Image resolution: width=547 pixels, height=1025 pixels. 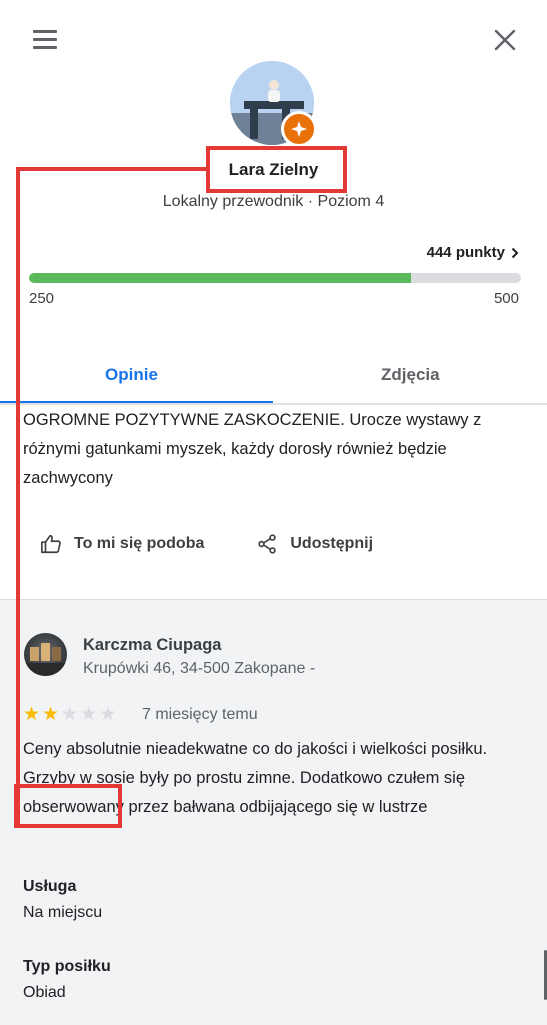 I want to click on address-suffix: -, so click(x=312, y=668).